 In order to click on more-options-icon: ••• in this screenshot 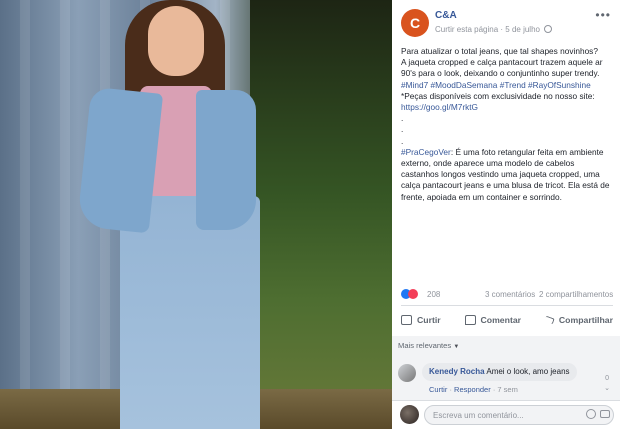, I will do `click(603, 15)`.